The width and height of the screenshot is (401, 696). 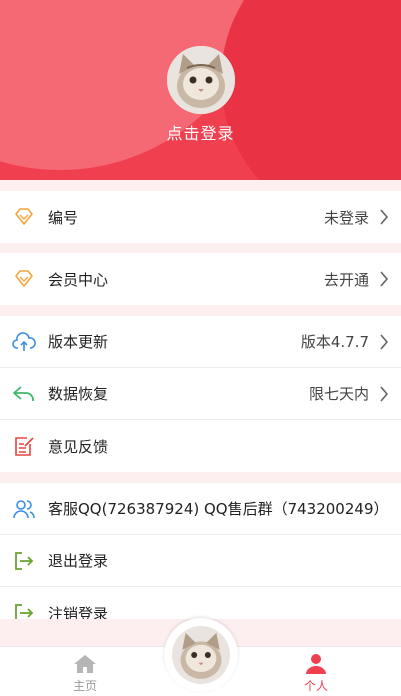 What do you see at coordinates (338, 394) in the screenshot?
I see `row-restore-value: 限七天内` at bounding box center [338, 394].